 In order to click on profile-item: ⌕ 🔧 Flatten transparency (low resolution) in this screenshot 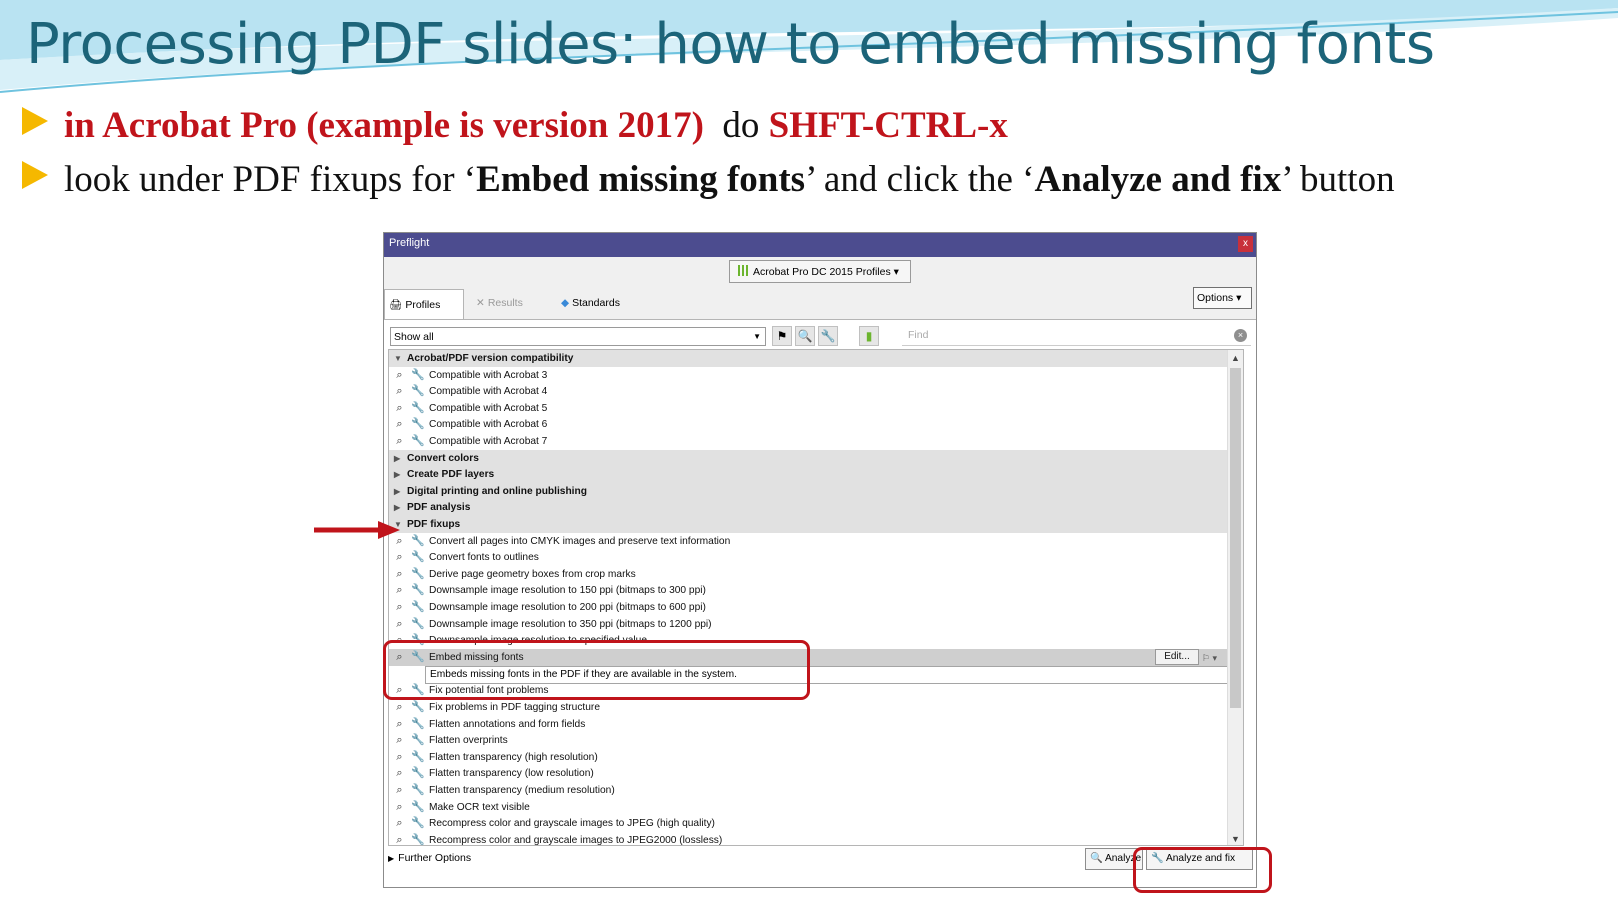, I will do `click(816, 773)`.